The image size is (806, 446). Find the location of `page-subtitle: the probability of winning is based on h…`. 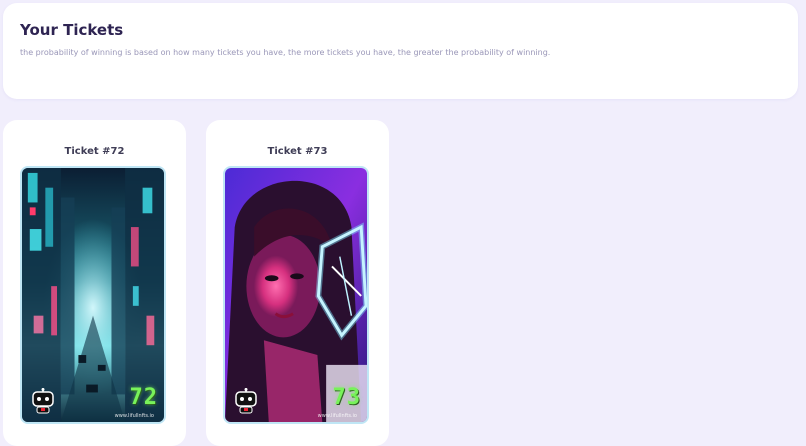

page-subtitle: the probability of winning is based on h… is located at coordinates (285, 52).